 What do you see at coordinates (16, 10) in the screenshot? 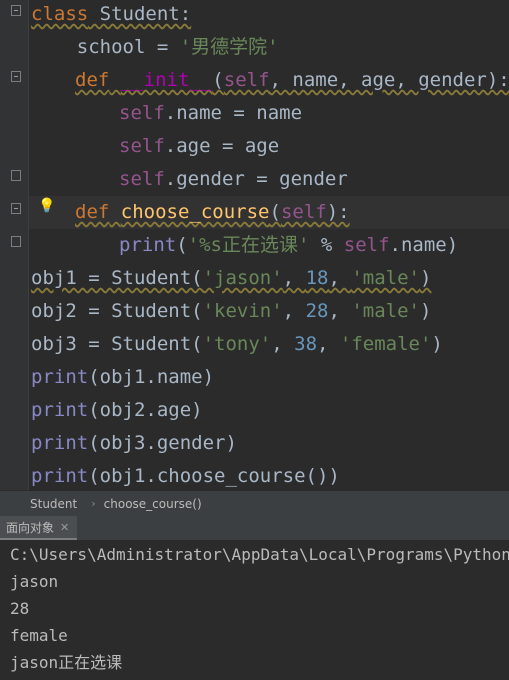
I see `fold-class-icon` at bounding box center [16, 10].